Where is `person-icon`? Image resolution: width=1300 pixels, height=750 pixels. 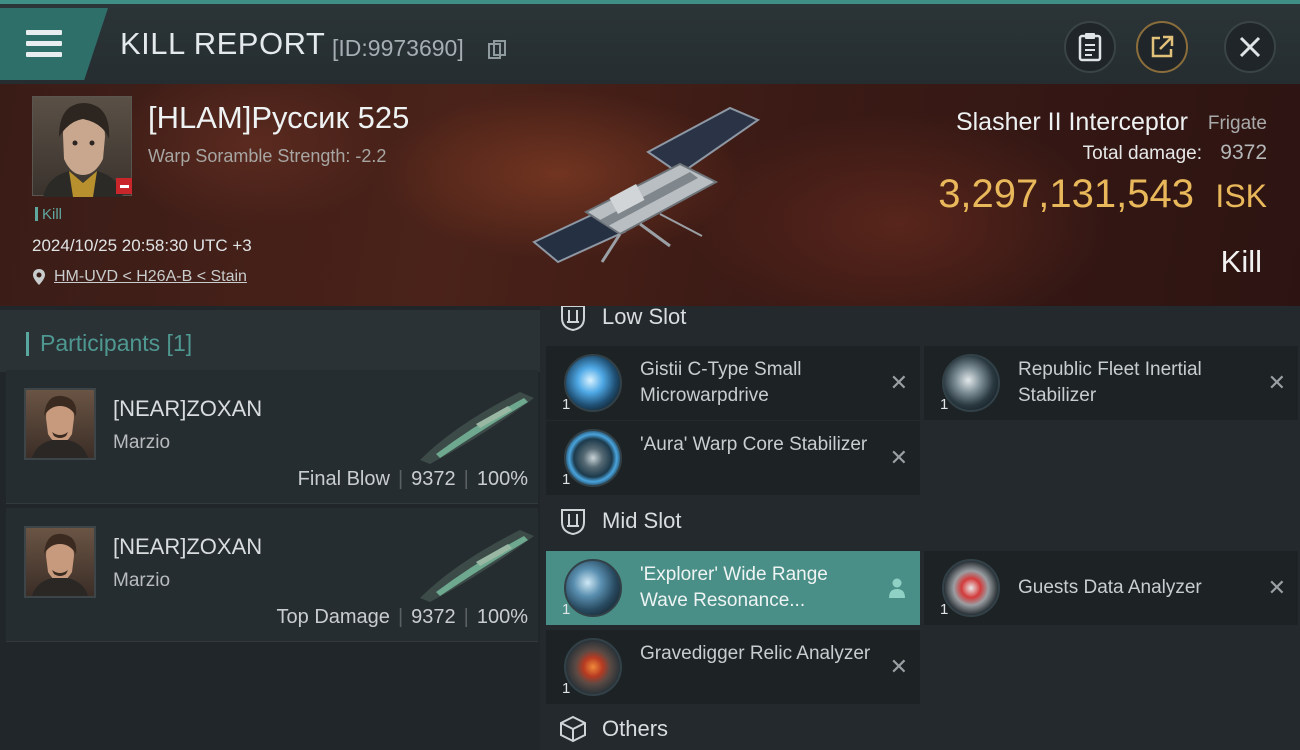 person-icon is located at coordinates (897, 588).